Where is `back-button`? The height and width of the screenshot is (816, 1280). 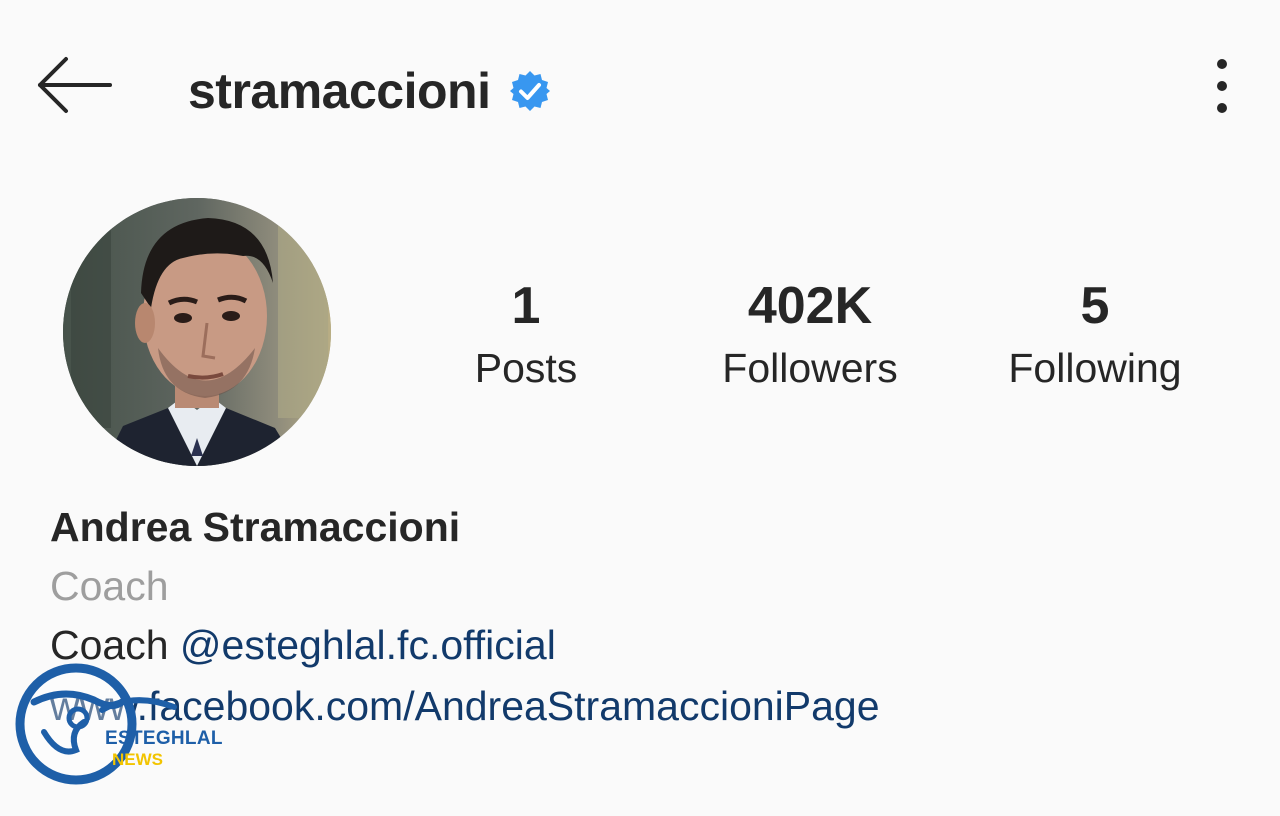 back-button is located at coordinates (75, 85).